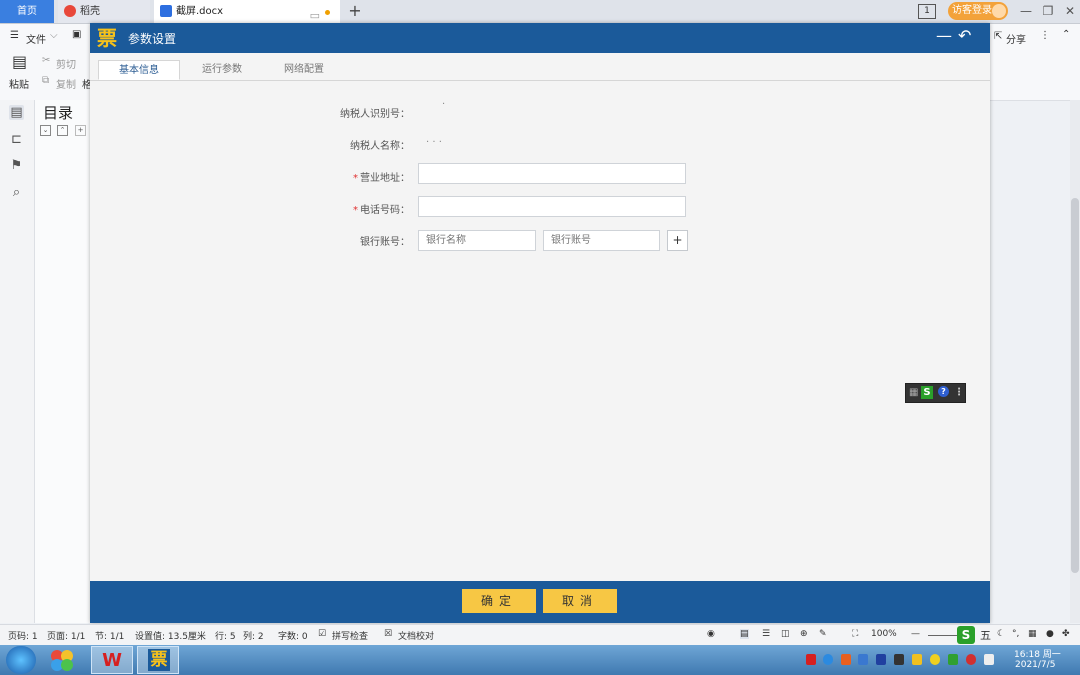  Describe the element at coordinates (927, 11) in the screenshot. I see `window-count-icon: 1` at that location.